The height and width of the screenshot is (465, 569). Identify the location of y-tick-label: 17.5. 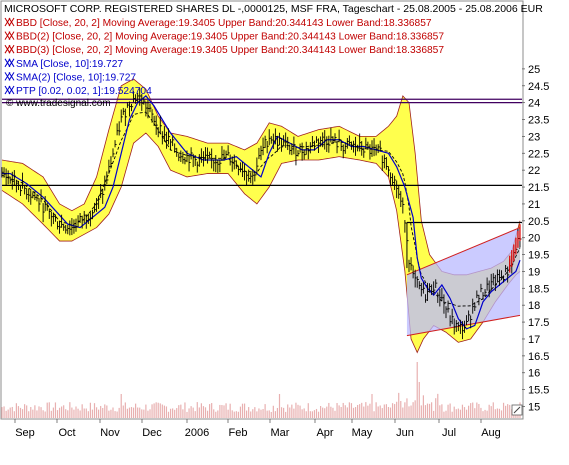
(538, 323).